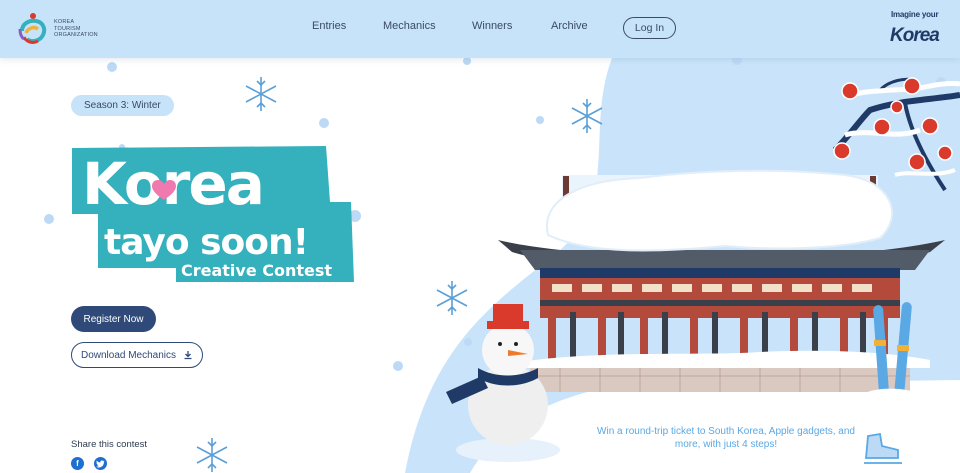 The image size is (960, 473). Describe the element at coordinates (206, 242) in the screenshot. I see `title-line-2: tayo soon!` at that location.